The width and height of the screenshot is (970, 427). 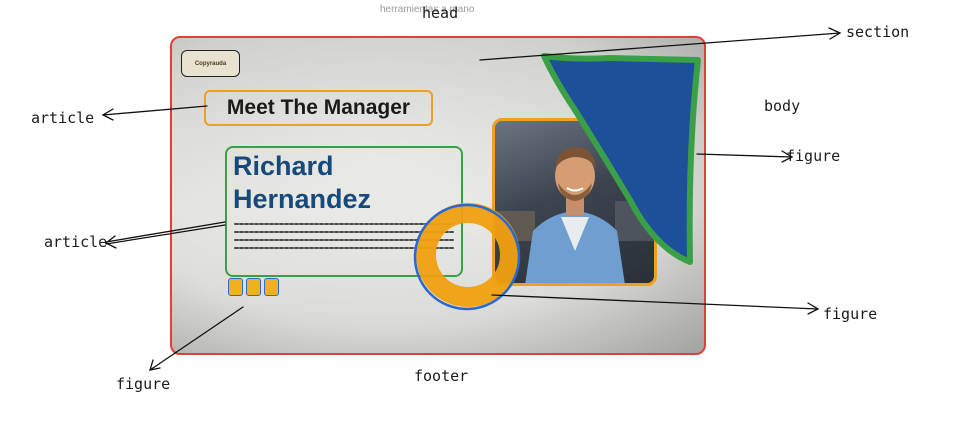 What do you see at coordinates (782, 106) in the screenshot?
I see `label-body: body` at bounding box center [782, 106].